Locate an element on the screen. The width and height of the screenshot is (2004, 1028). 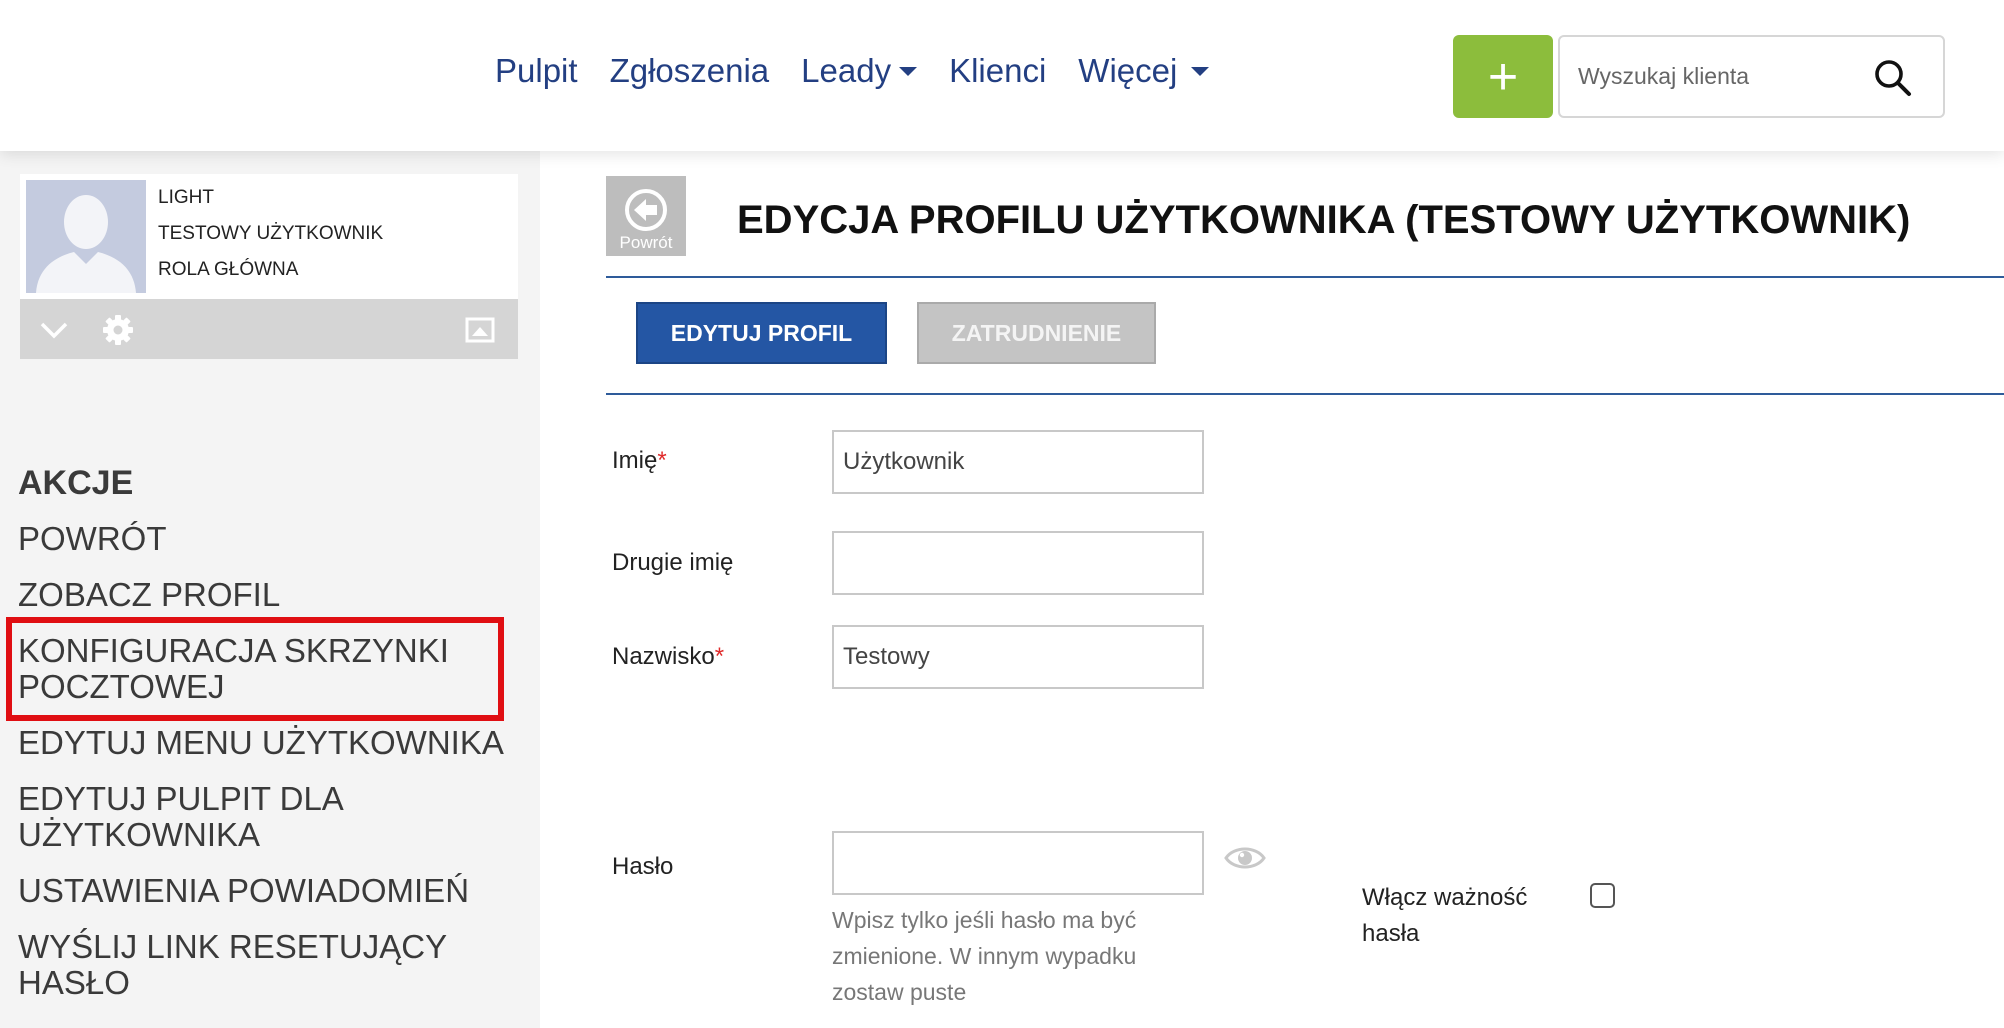
password-expiry-checkbox is located at coordinates (1602, 895).